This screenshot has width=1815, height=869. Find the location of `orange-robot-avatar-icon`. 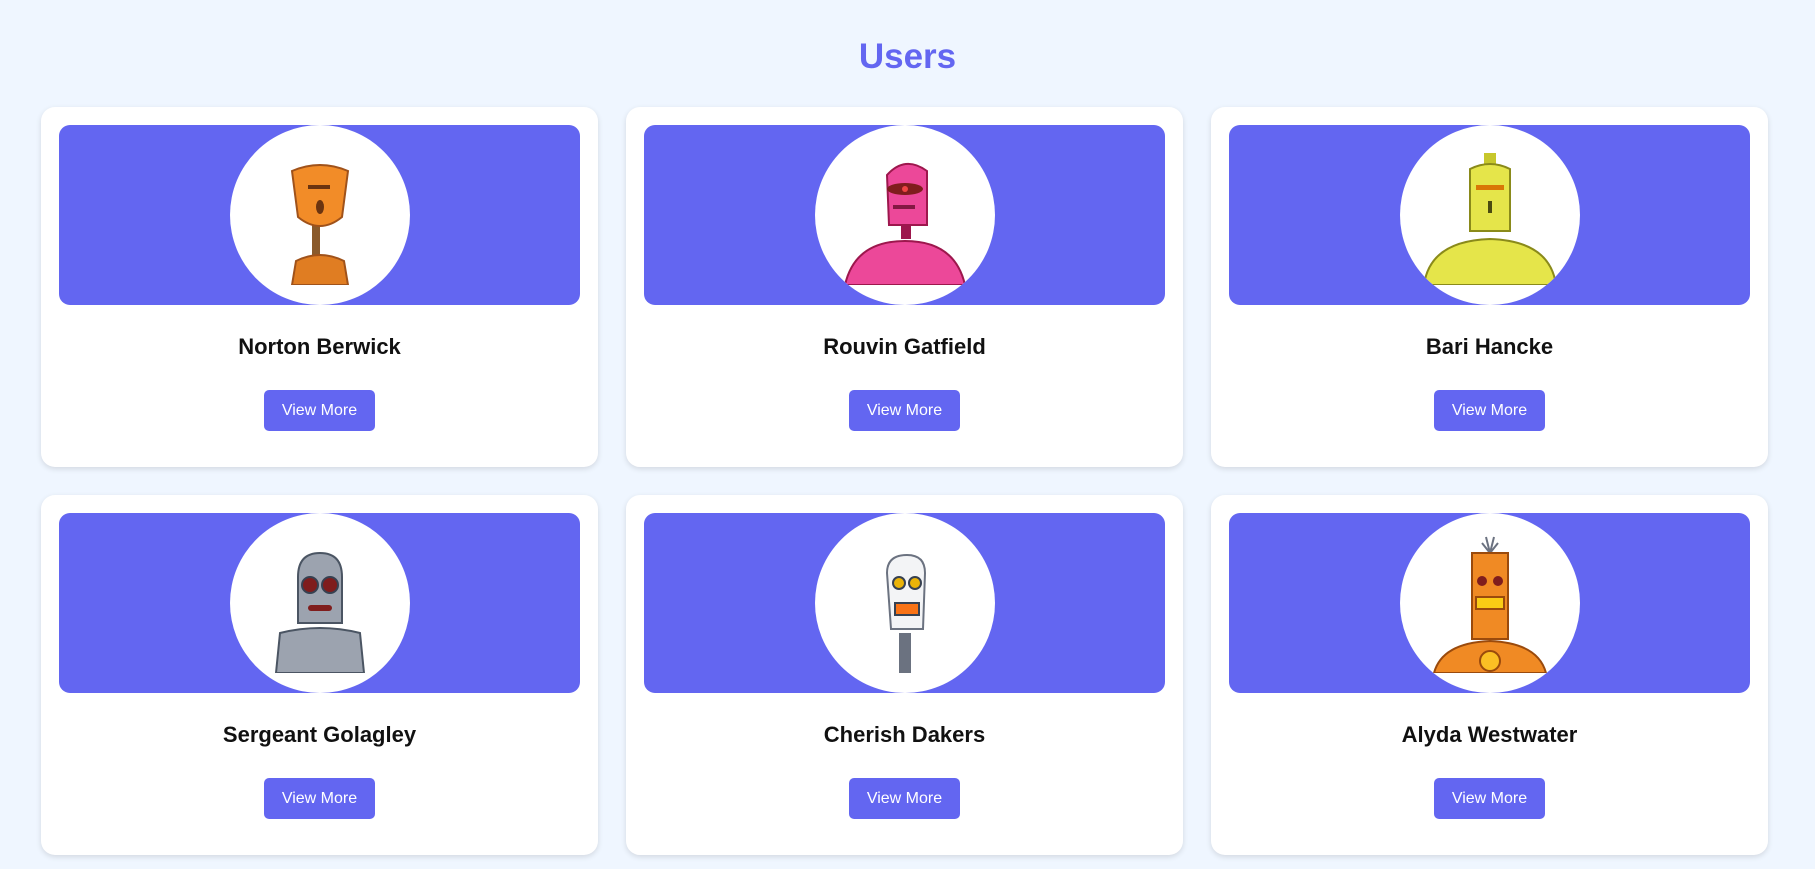

orange-robot-avatar-icon is located at coordinates (320, 224).